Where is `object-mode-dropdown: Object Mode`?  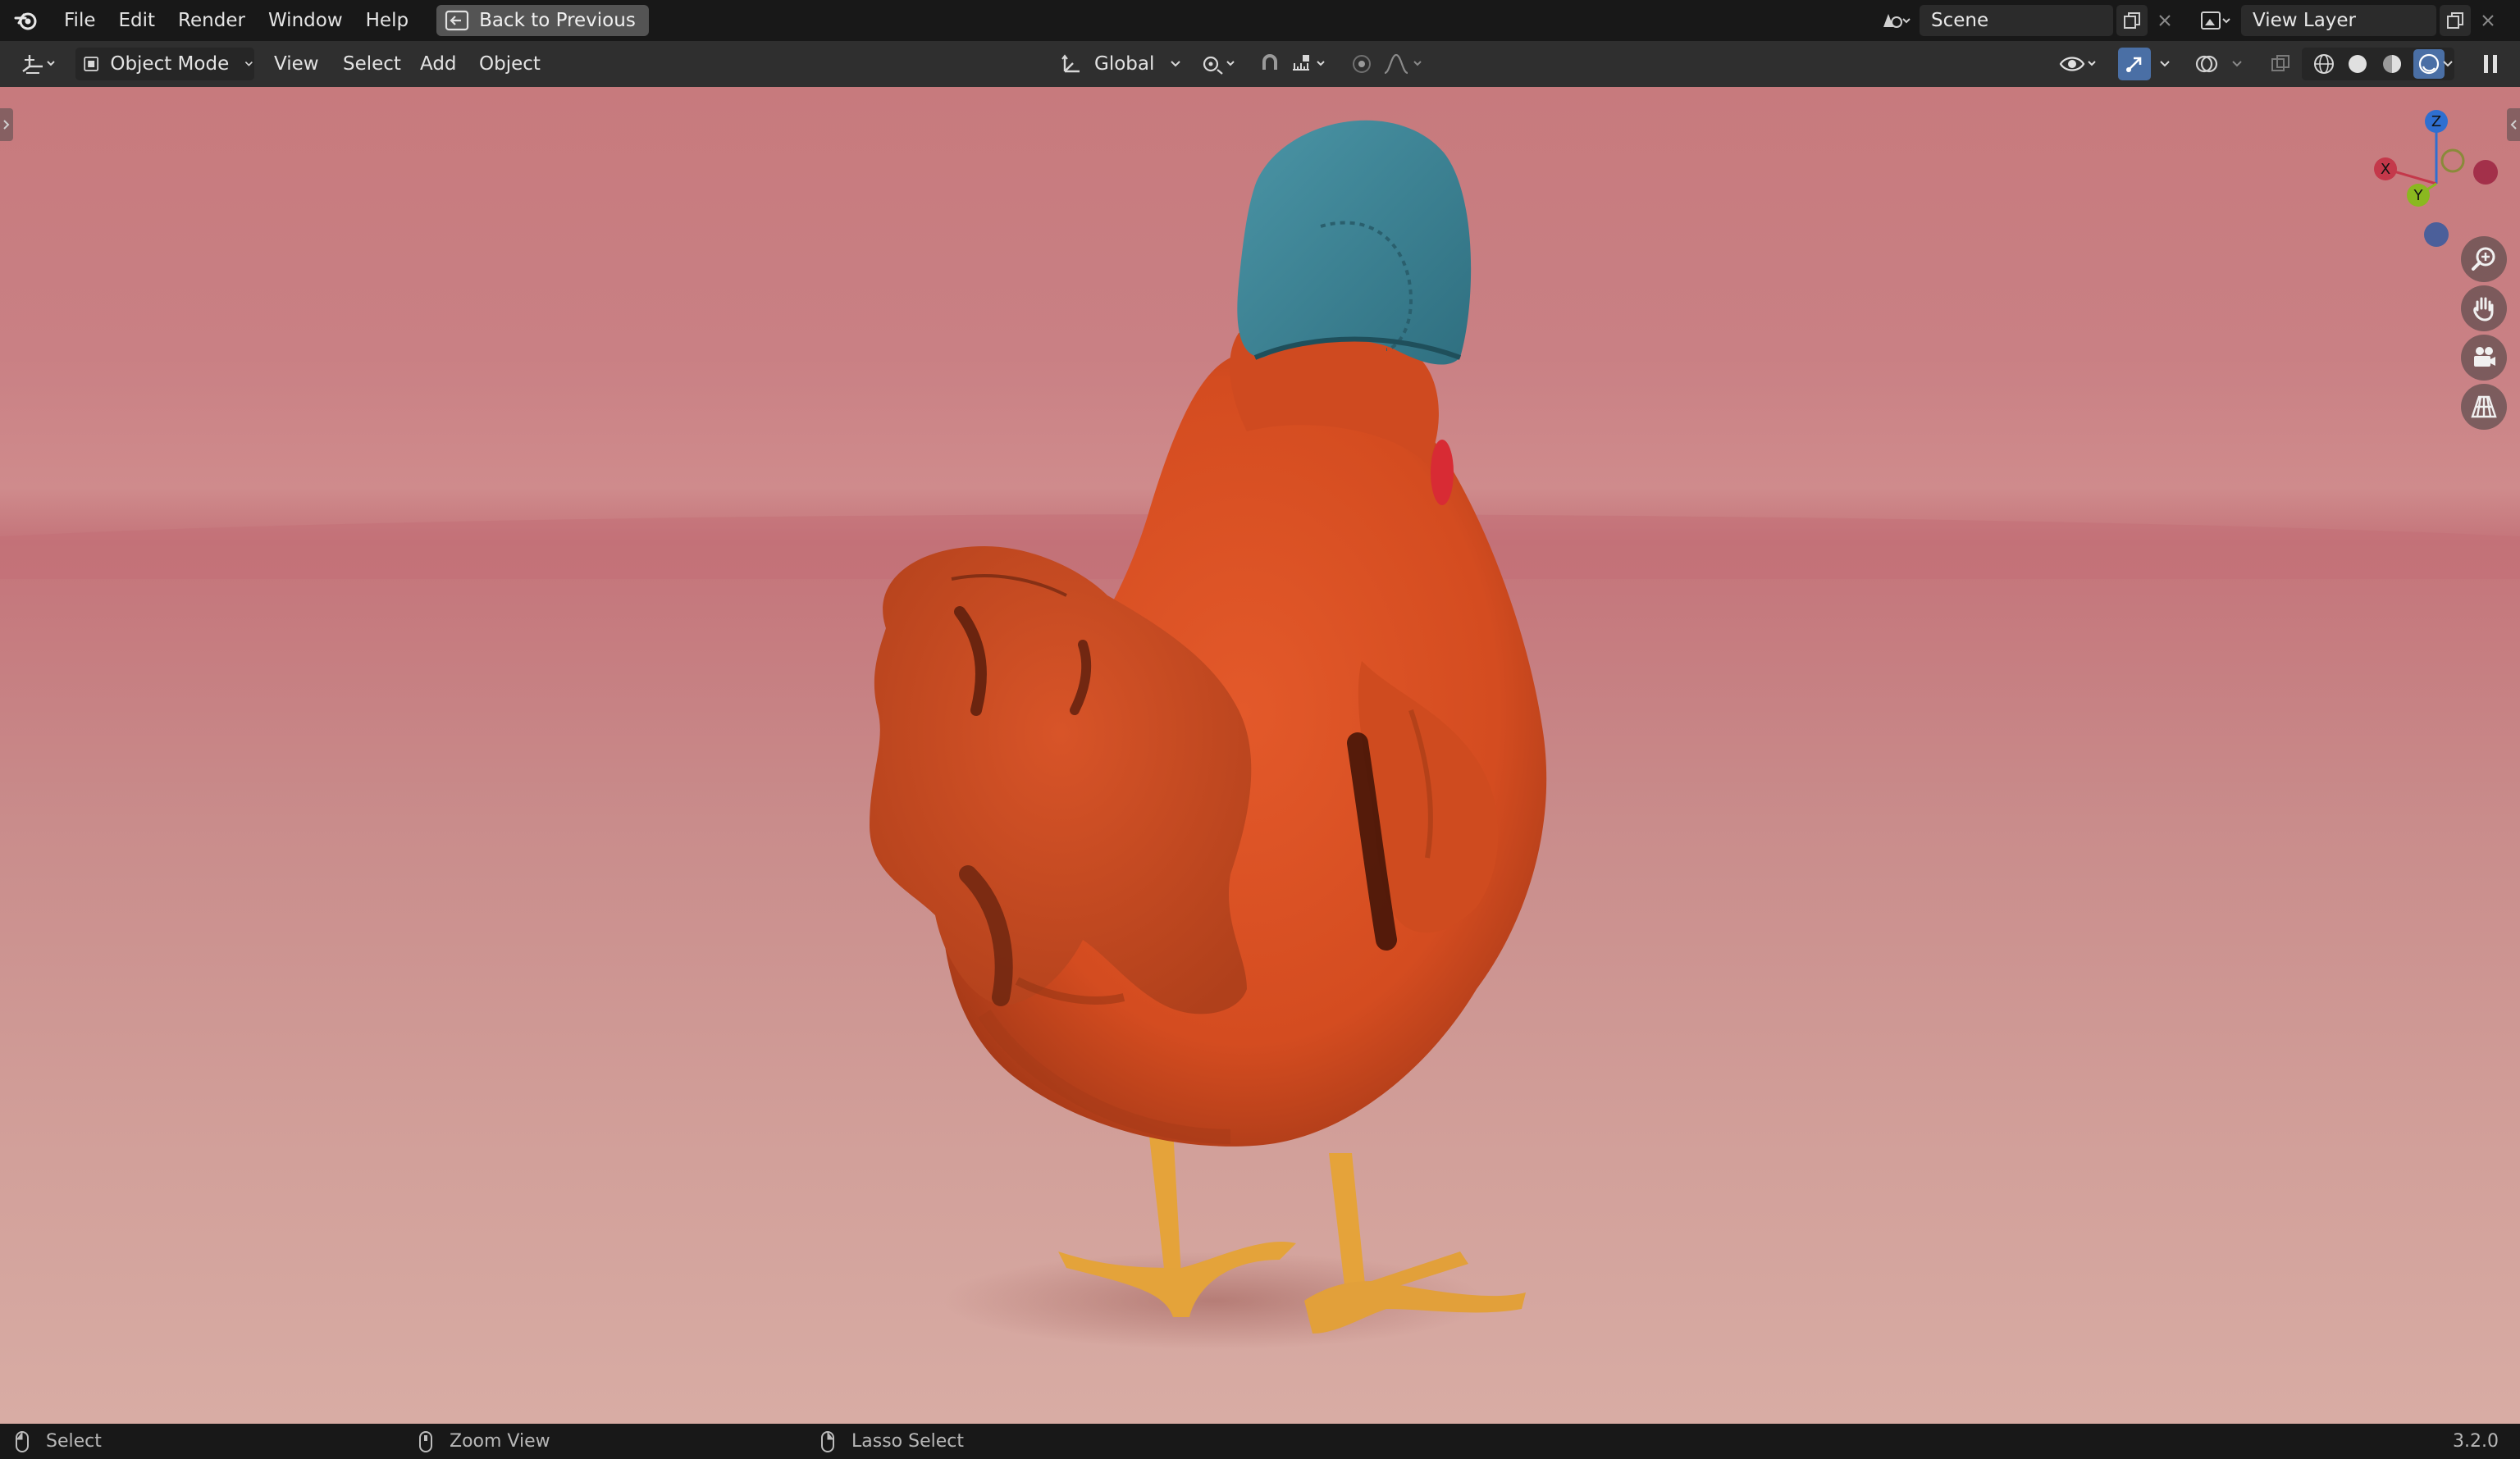
object-mode-dropdown: Object Mode is located at coordinates (165, 64).